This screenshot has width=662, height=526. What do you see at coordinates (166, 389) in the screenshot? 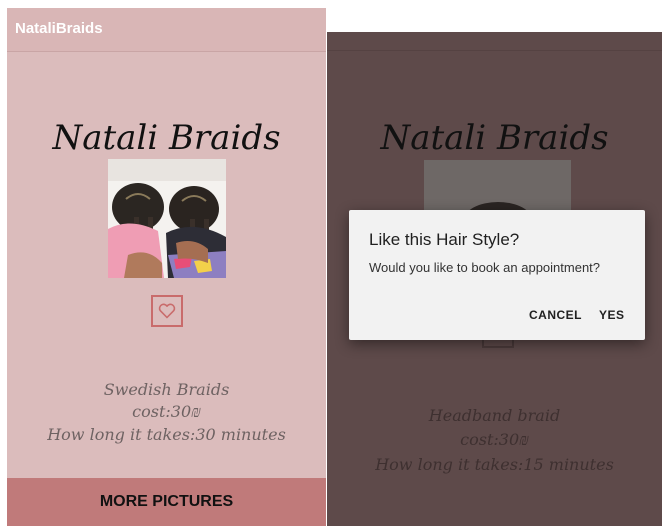
I see `style-name: Swedish Braids` at bounding box center [166, 389].